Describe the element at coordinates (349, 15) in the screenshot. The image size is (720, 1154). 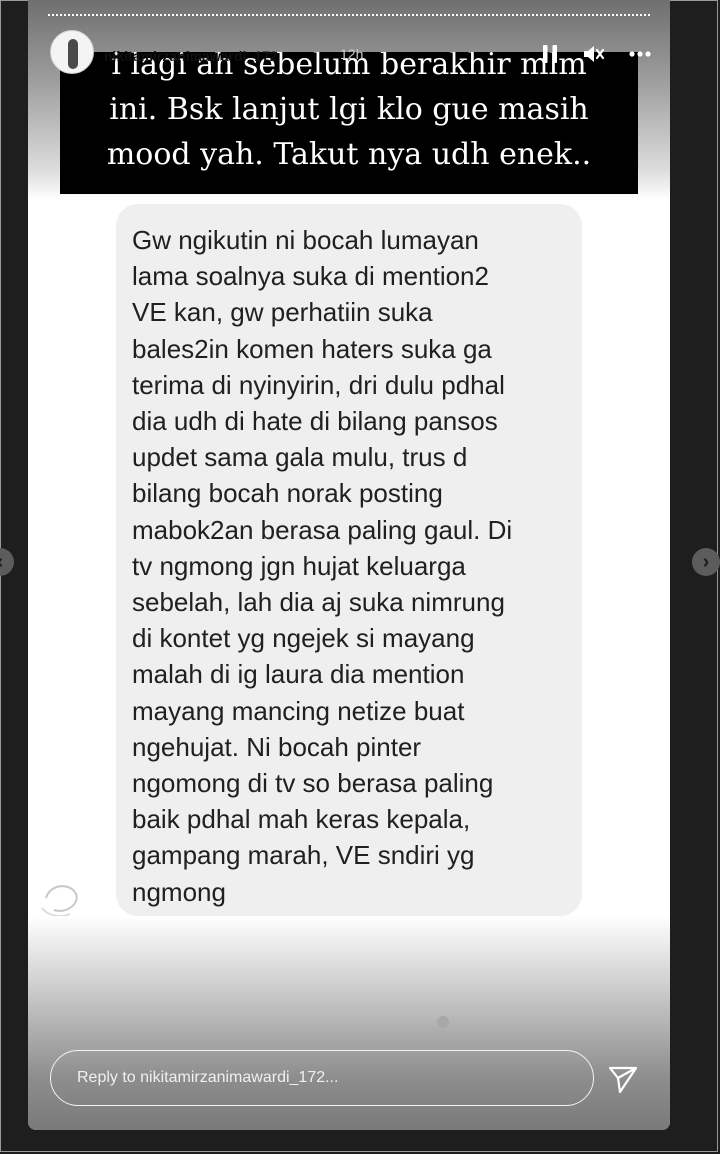
I see `story-progress-bar` at that location.